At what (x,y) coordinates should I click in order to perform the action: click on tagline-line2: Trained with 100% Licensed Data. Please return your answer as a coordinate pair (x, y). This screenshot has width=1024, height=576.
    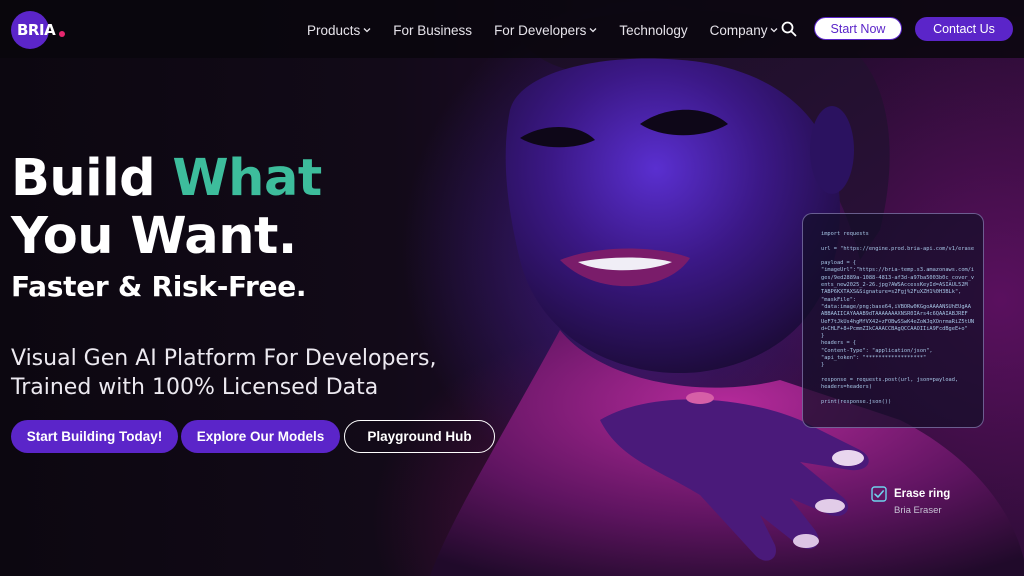
    Looking at the image, I should click on (195, 387).